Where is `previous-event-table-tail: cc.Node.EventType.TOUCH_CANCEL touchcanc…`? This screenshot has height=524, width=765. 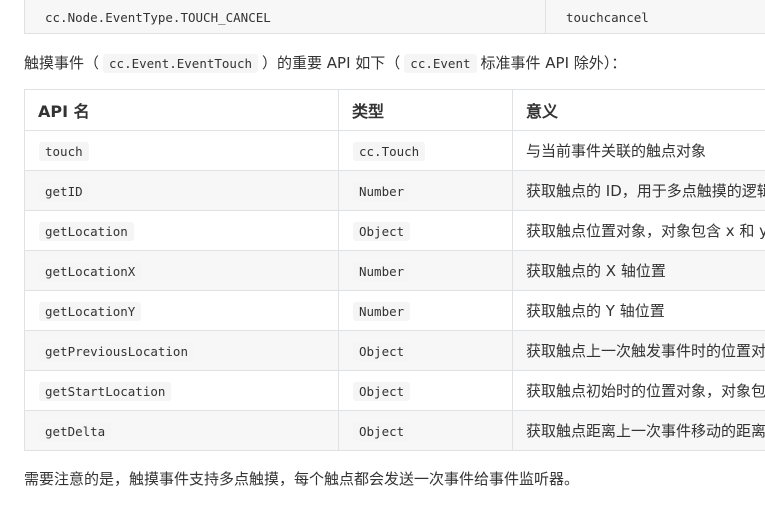 previous-event-table-tail: cc.Node.EventType.TOUCH_CANCEL touchcanc… is located at coordinates (394, 17).